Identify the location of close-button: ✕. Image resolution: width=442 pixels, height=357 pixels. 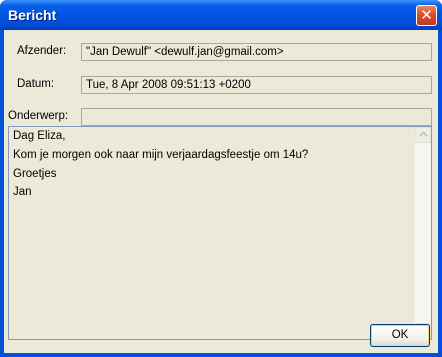
(426, 15).